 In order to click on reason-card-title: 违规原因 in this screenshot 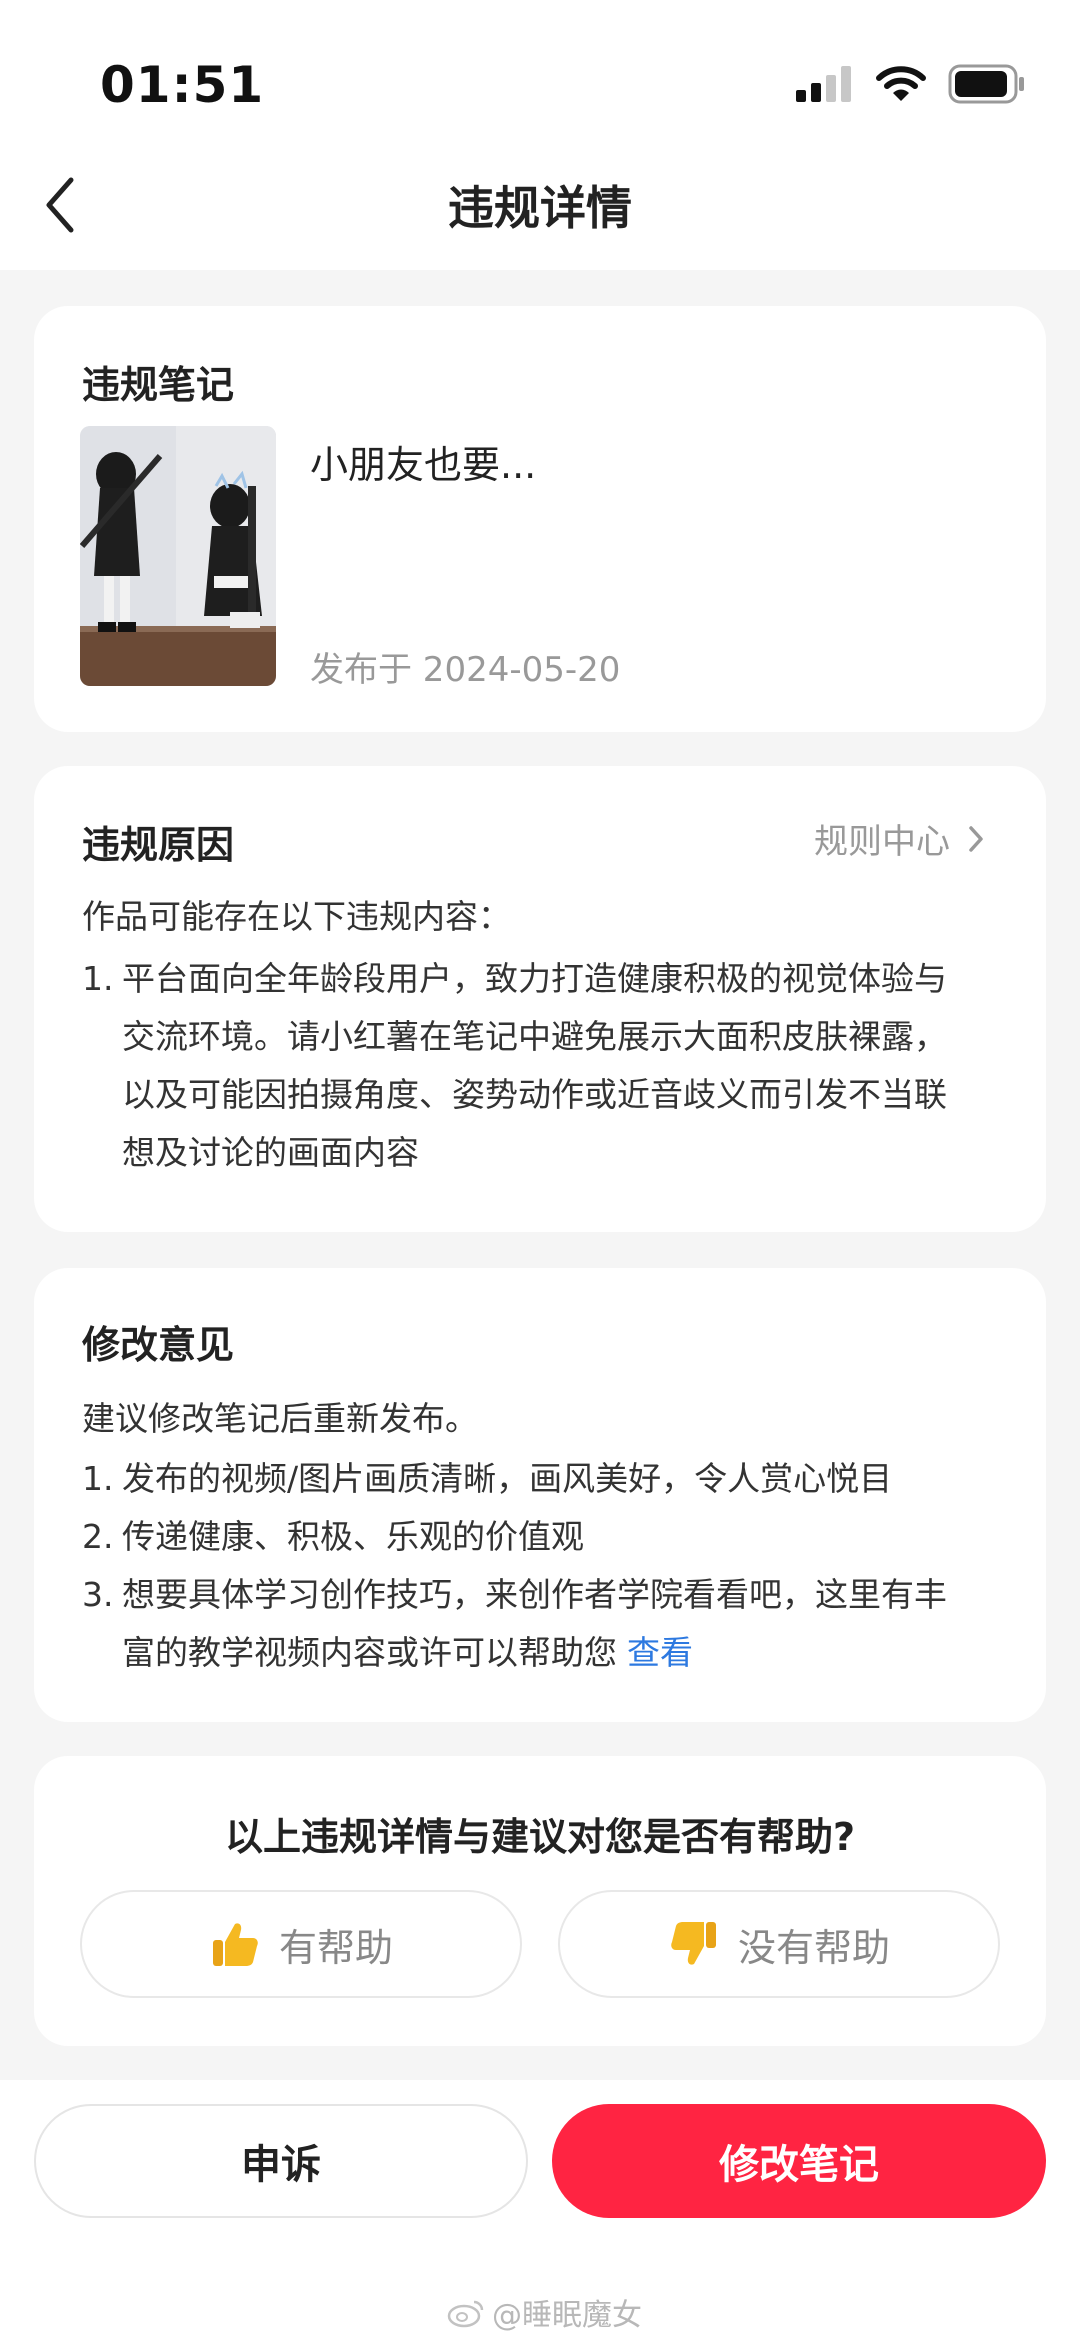, I will do `click(158, 845)`.